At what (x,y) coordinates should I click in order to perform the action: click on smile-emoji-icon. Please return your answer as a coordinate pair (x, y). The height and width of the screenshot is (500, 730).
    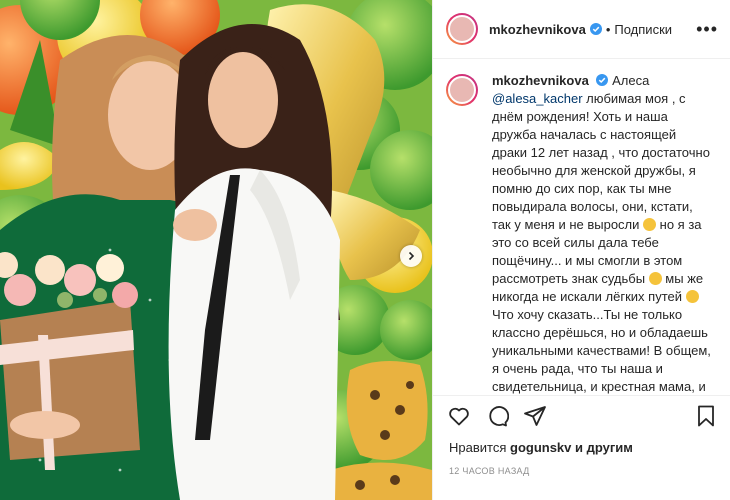
    Looking at the image, I should click on (655, 278).